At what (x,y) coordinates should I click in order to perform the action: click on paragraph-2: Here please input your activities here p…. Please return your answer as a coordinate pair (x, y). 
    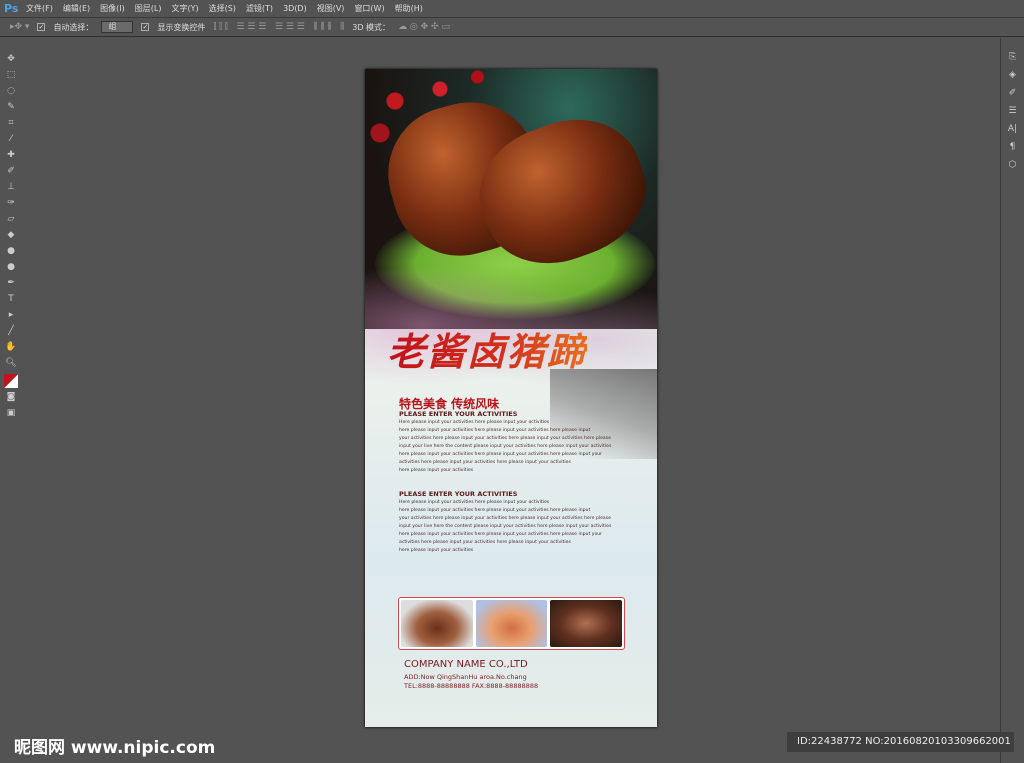
    Looking at the image, I should click on (524, 527).